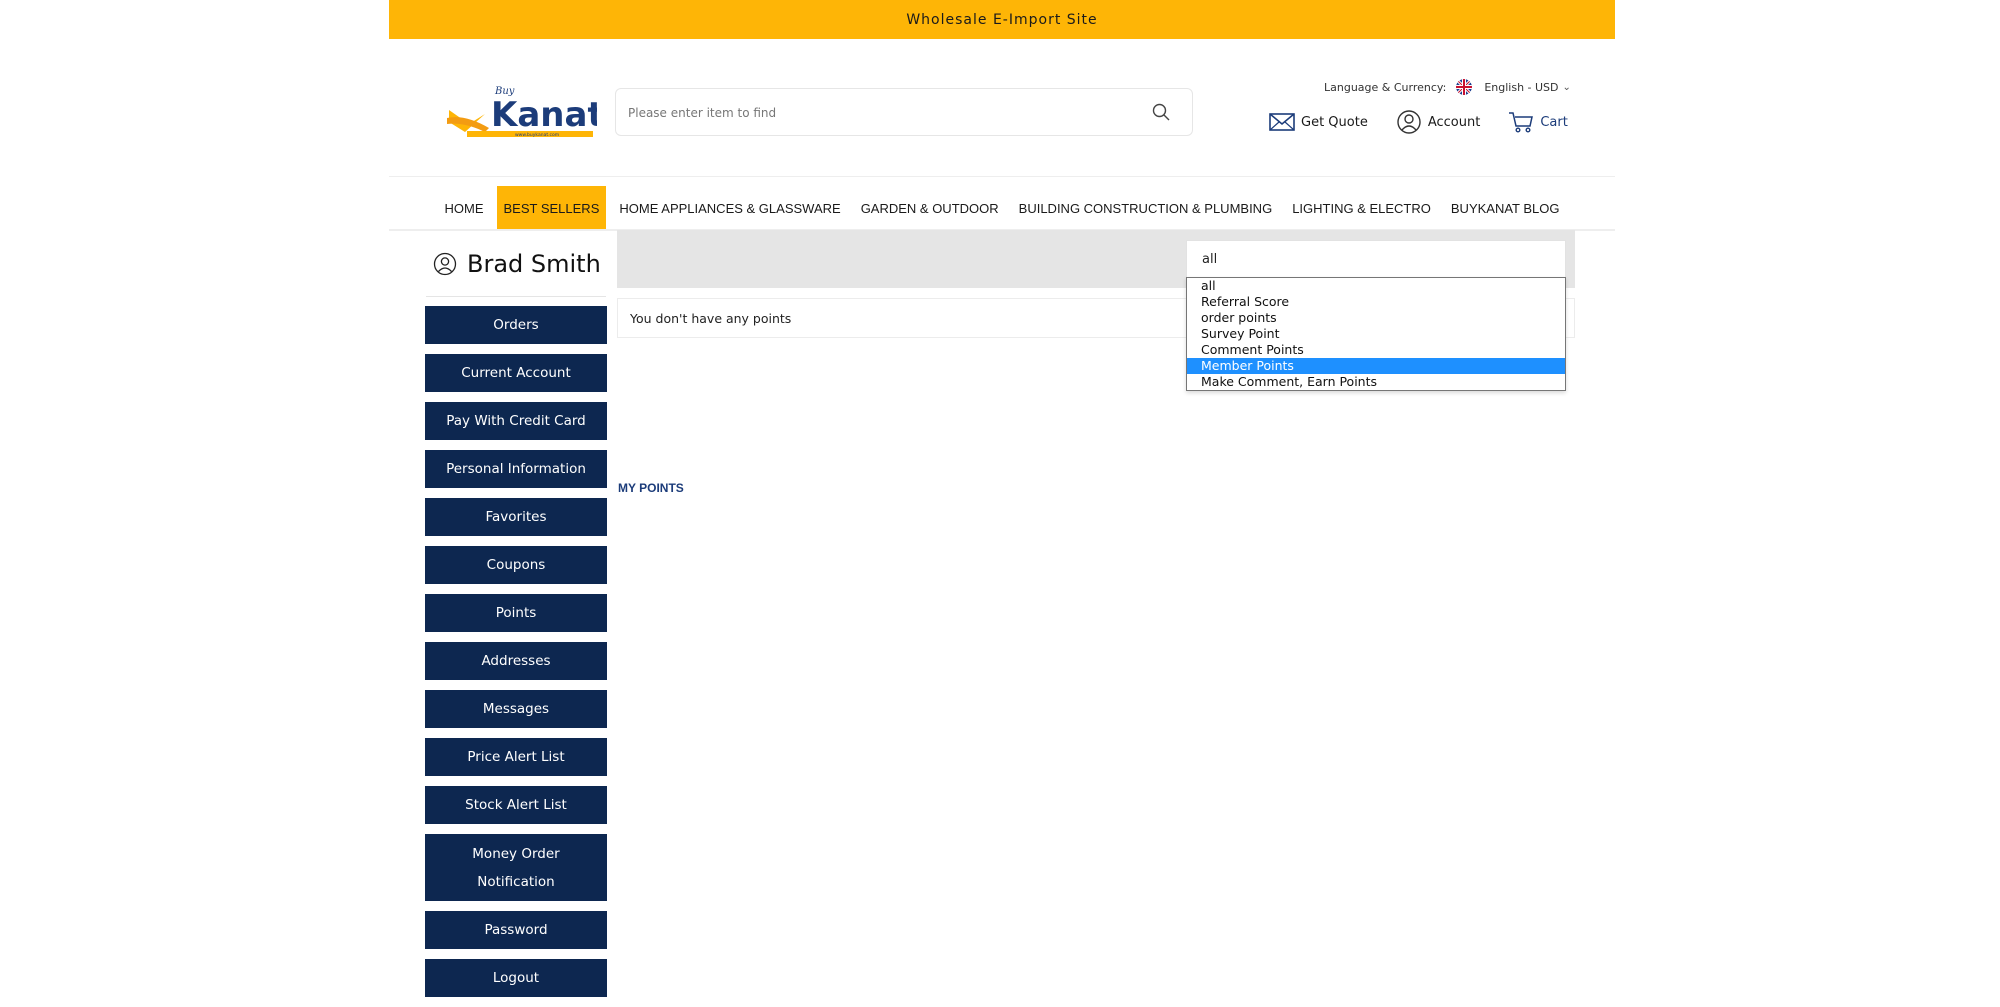 This screenshot has width=2000, height=1007. I want to click on points-filter-select: all, so click(1376, 259).